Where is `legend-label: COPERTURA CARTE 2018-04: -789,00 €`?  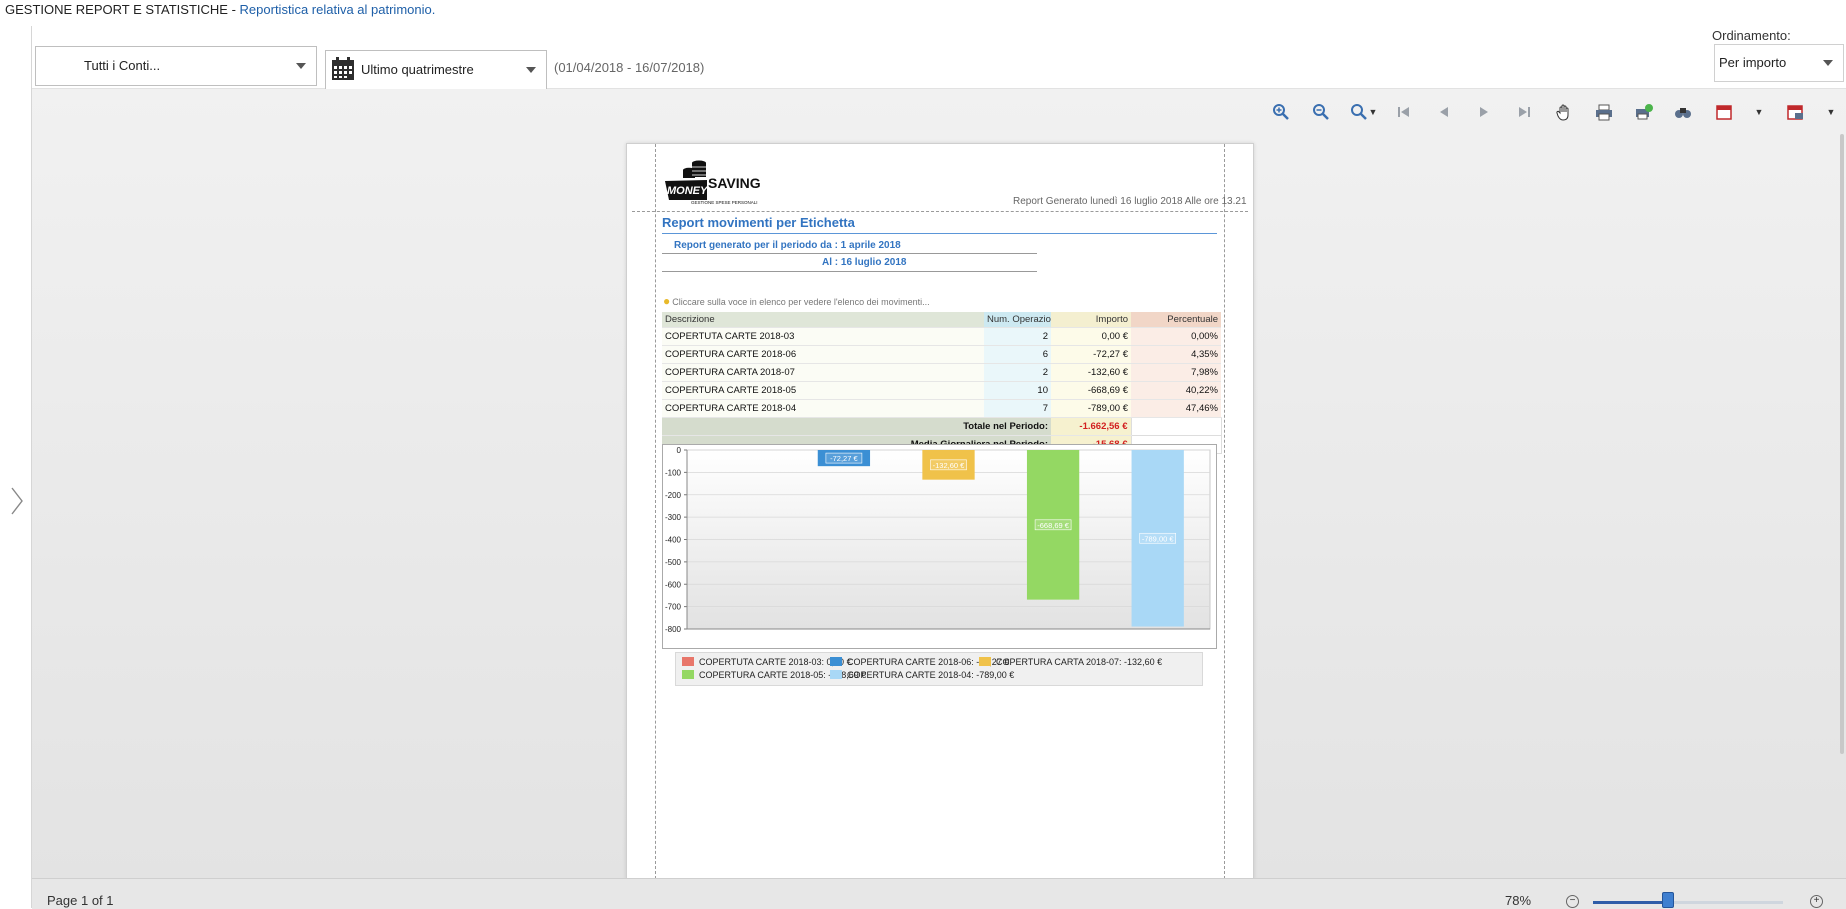 legend-label: COPERTURA CARTE 2018-04: -789,00 € is located at coordinates (931, 675).